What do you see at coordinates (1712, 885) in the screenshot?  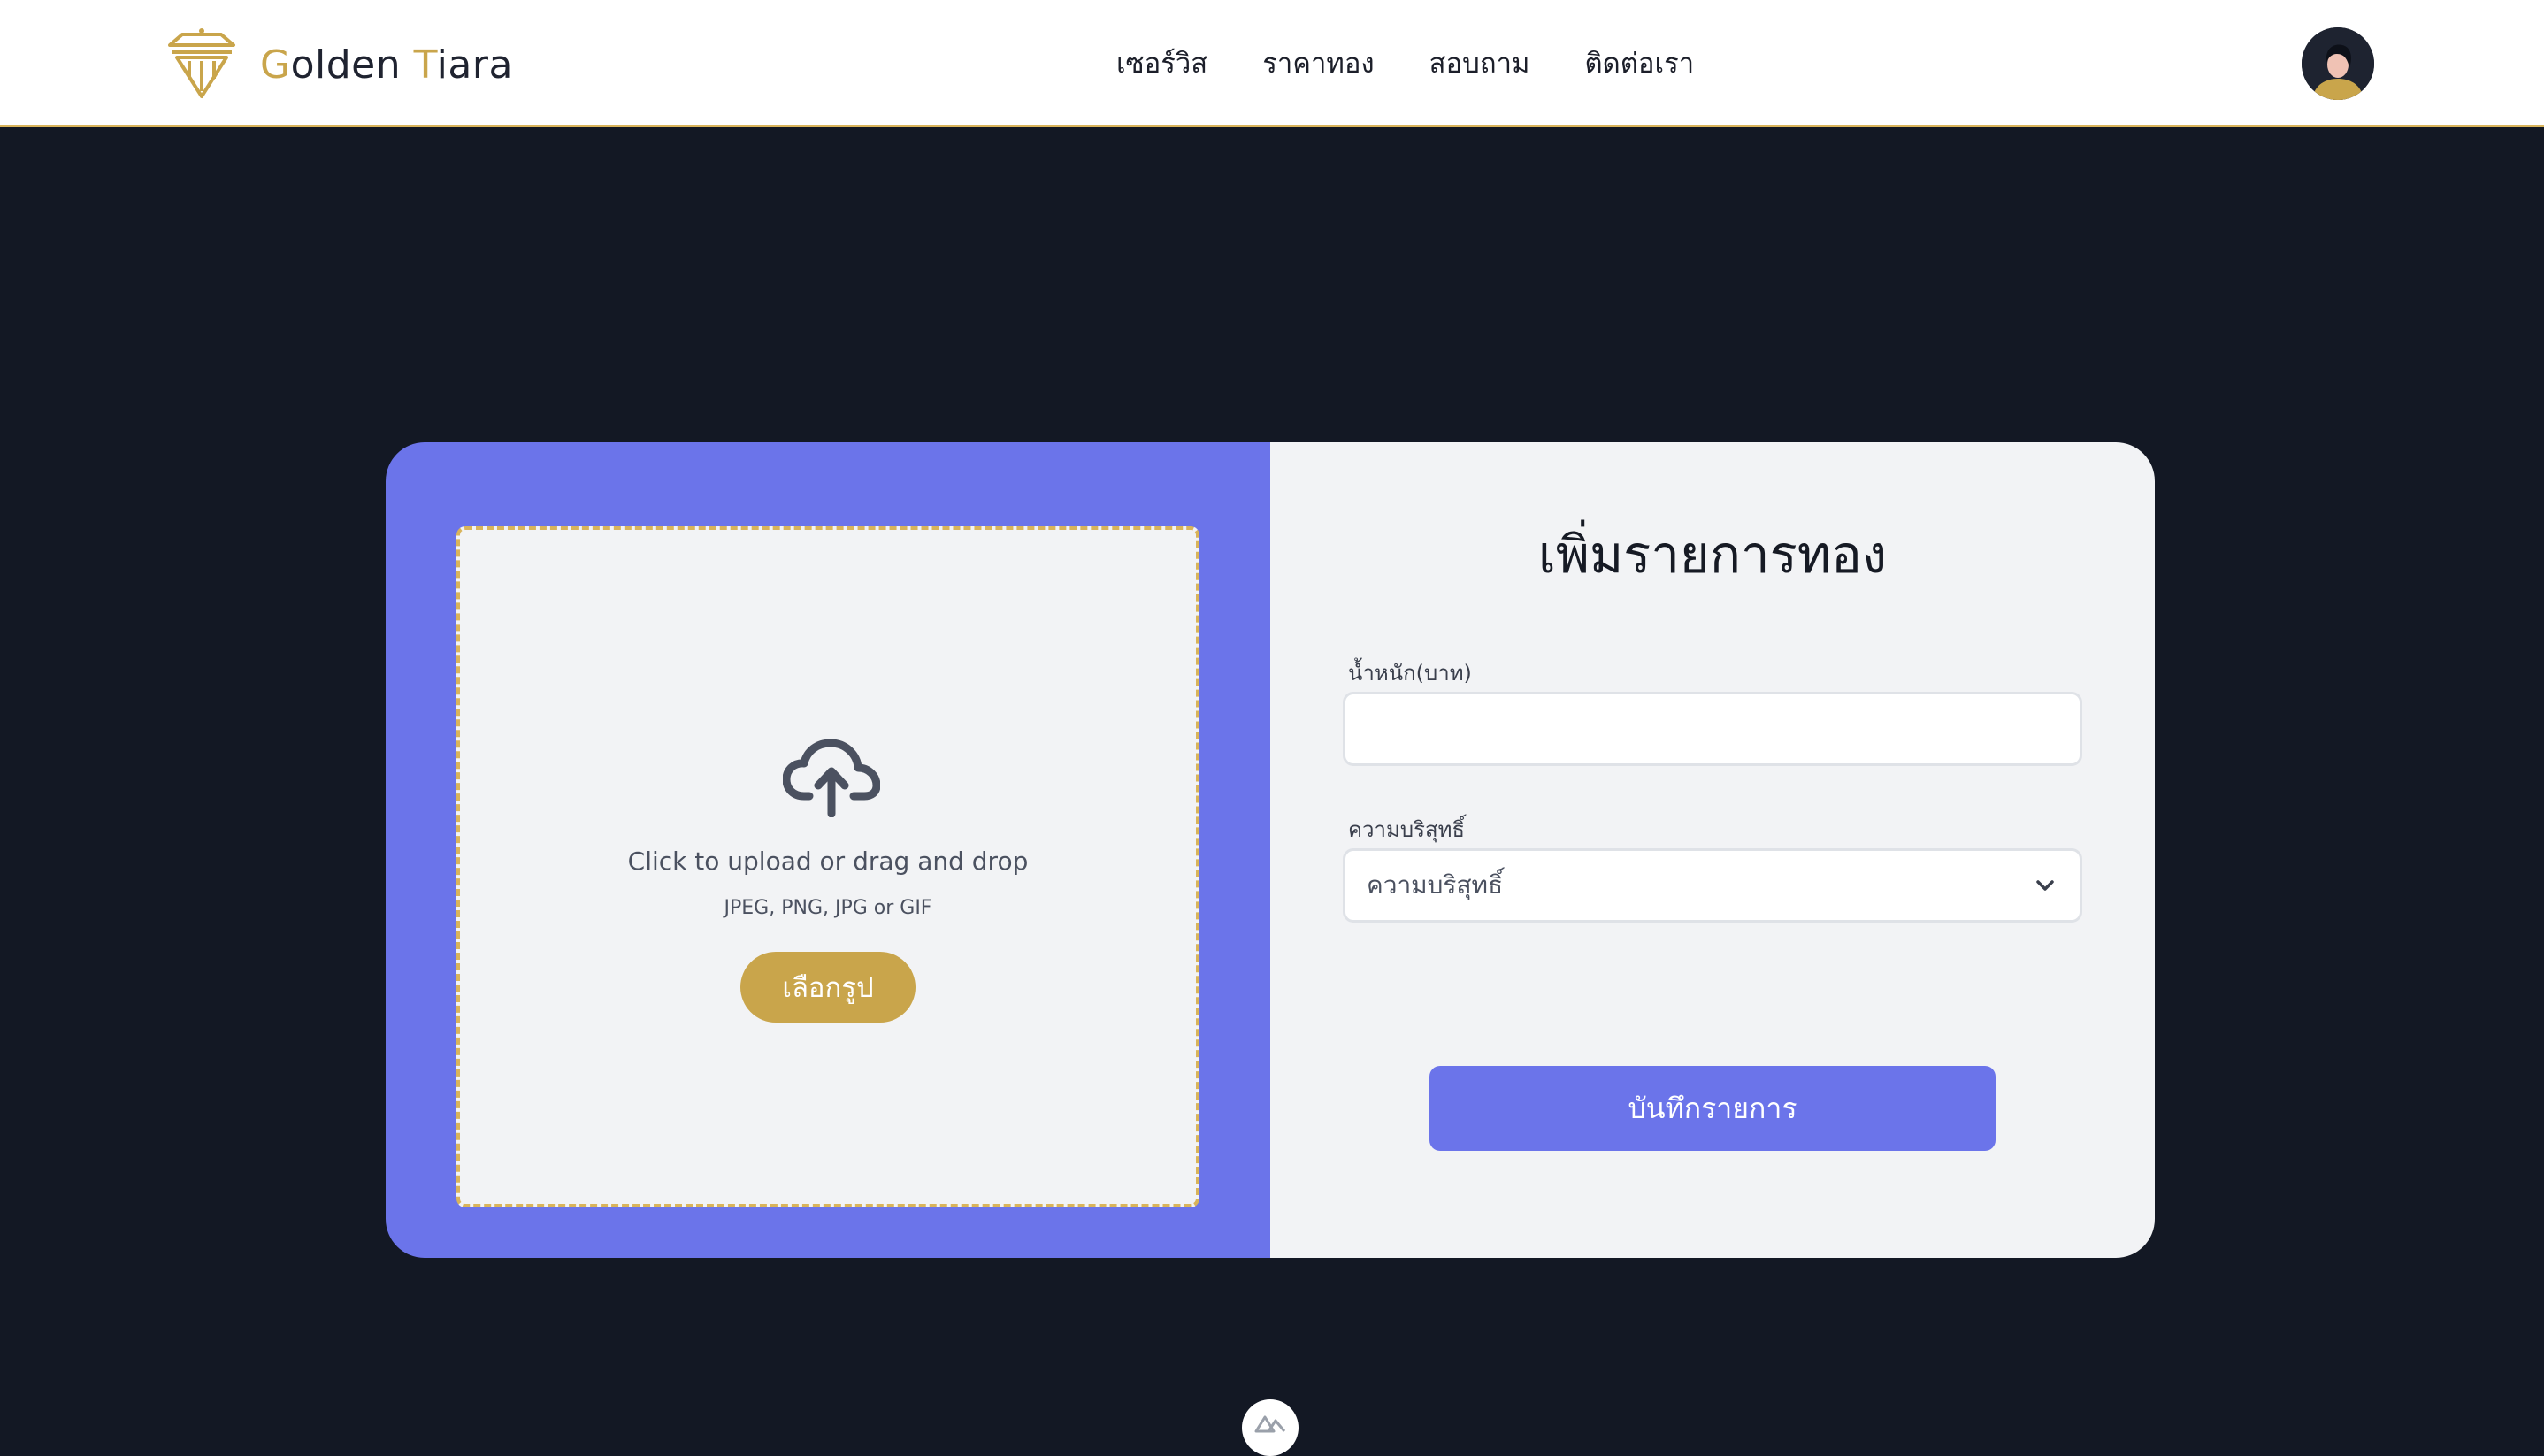 I see `purity-select: ความบริสุทธิ์` at bounding box center [1712, 885].